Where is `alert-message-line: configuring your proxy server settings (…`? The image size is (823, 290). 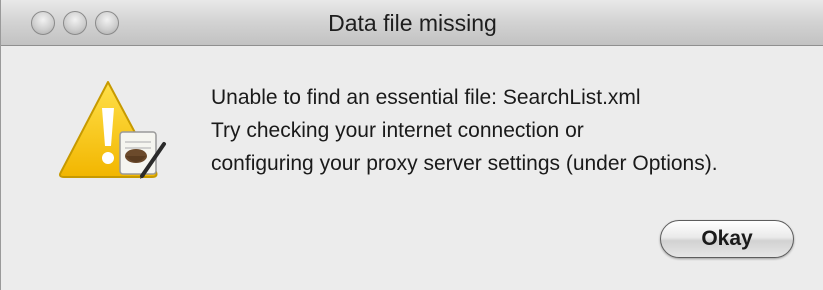 alert-message-line: configuring your proxy server settings (… is located at coordinates (464, 163).